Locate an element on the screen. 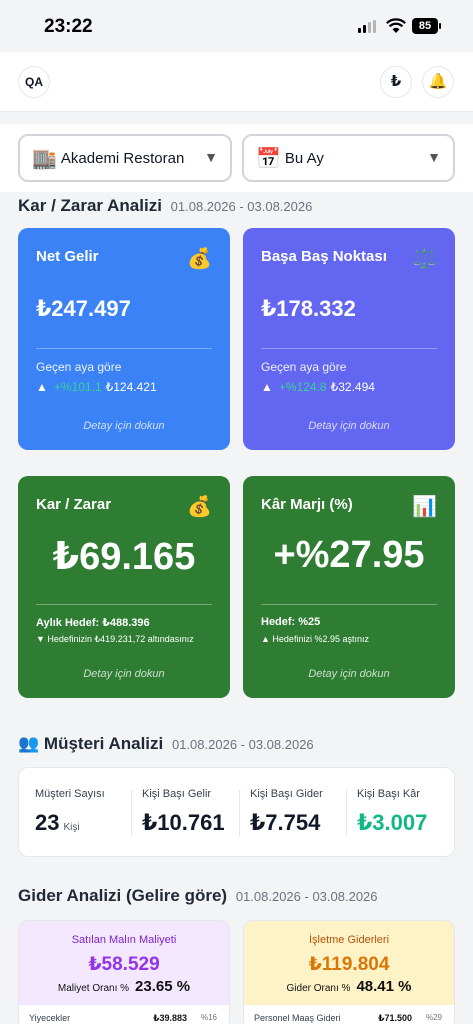 This screenshot has width=473, height=1024. status-bar: 23:22 85 is located at coordinates (236, 26).